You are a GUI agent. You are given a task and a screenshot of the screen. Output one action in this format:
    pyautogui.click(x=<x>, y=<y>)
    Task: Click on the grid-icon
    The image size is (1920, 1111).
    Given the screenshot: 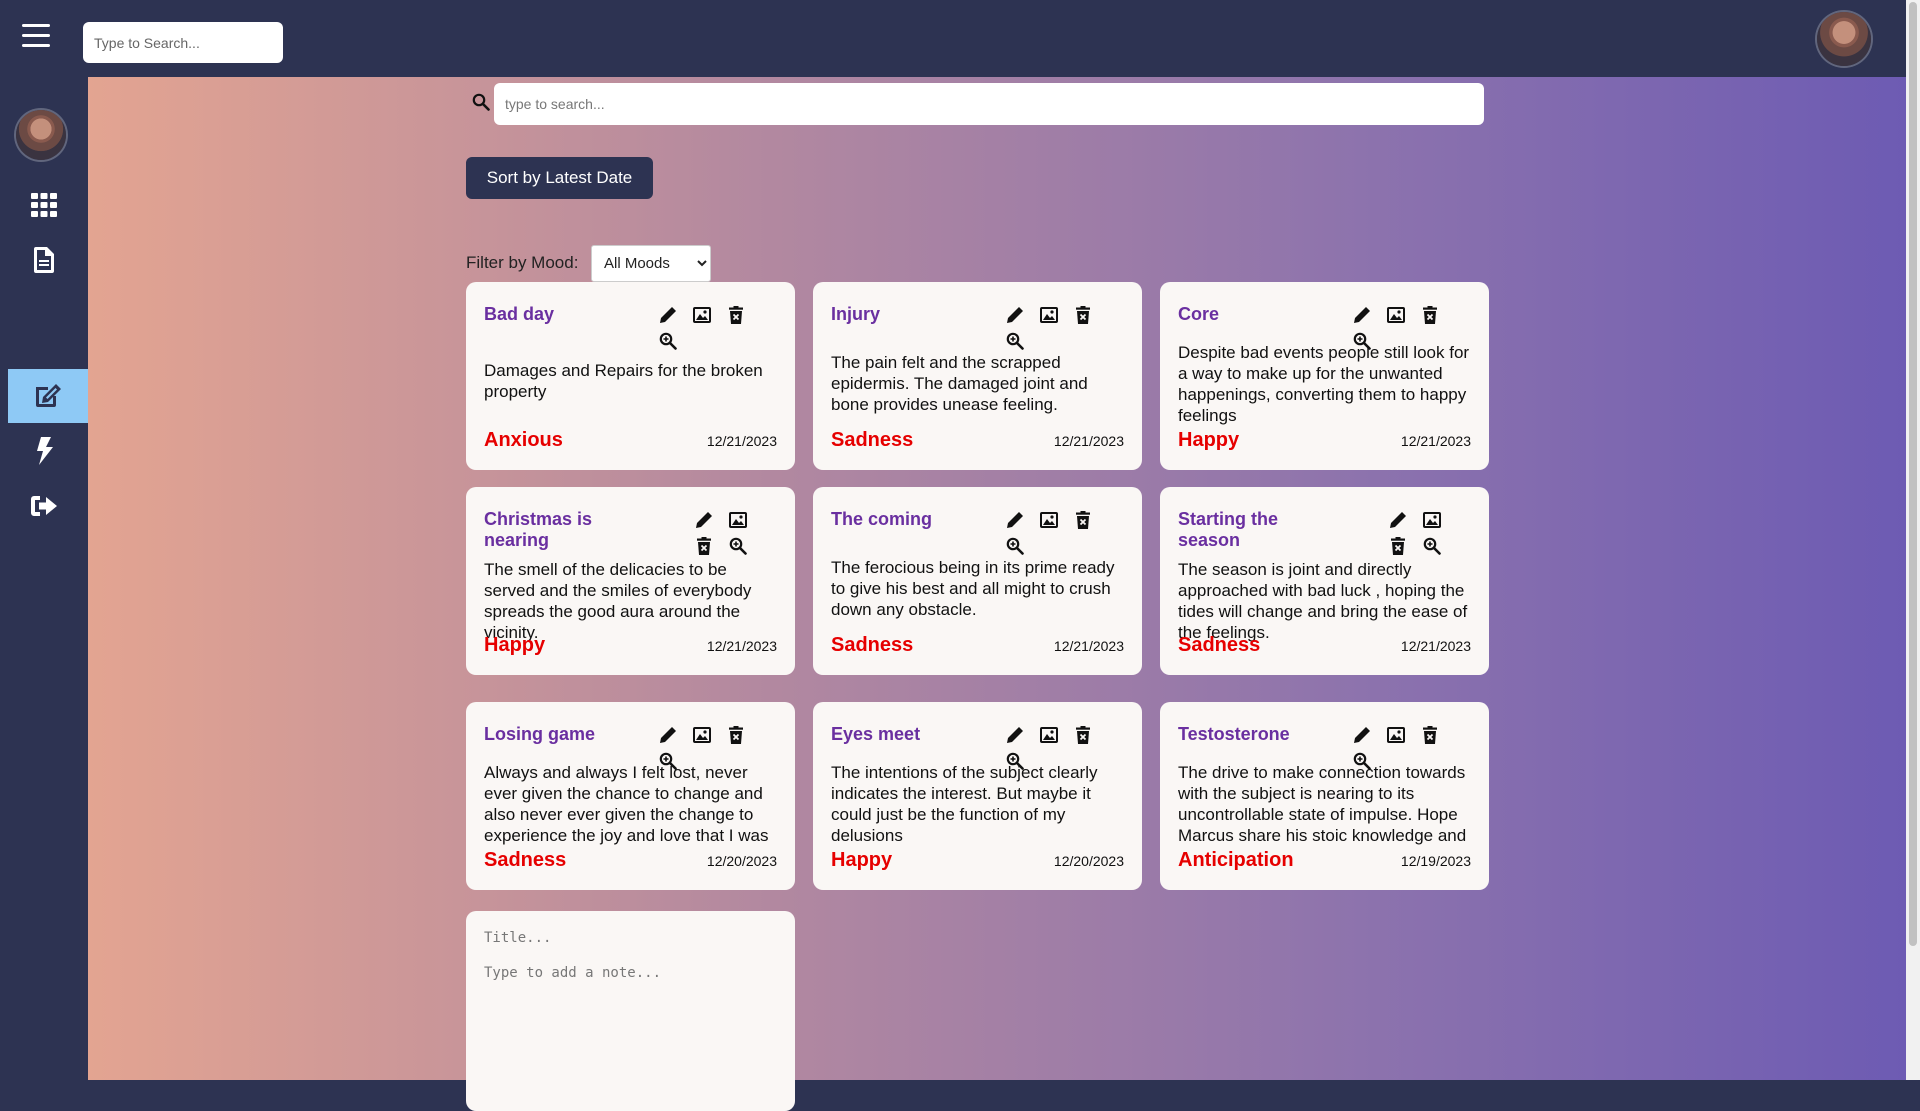 What is the action you would take?
    pyautogui.click(x=44, y=205)
    